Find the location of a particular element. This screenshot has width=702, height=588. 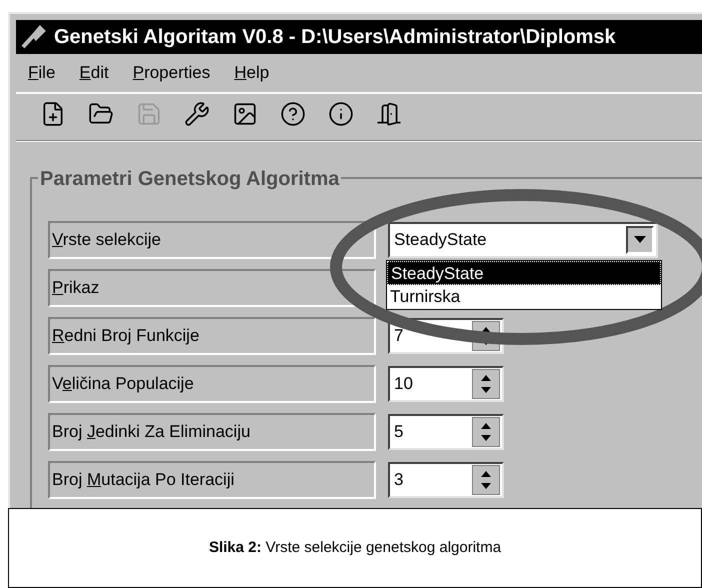

spin-field: 3 is located at coordinates (446, 480).